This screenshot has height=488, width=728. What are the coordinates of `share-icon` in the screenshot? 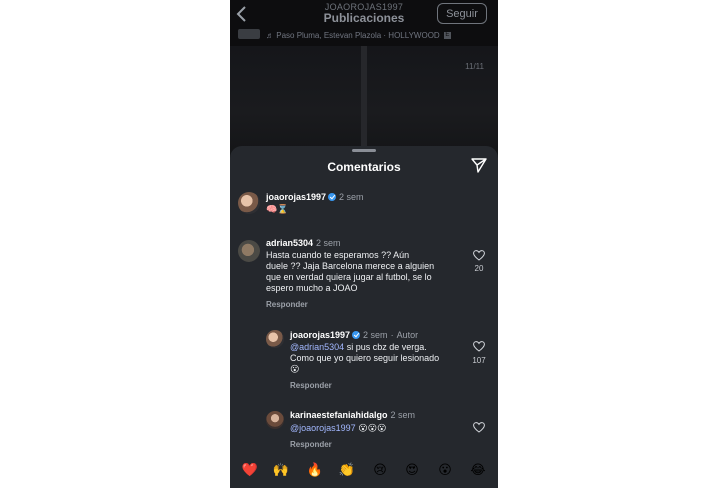 It's located at (479, 165).